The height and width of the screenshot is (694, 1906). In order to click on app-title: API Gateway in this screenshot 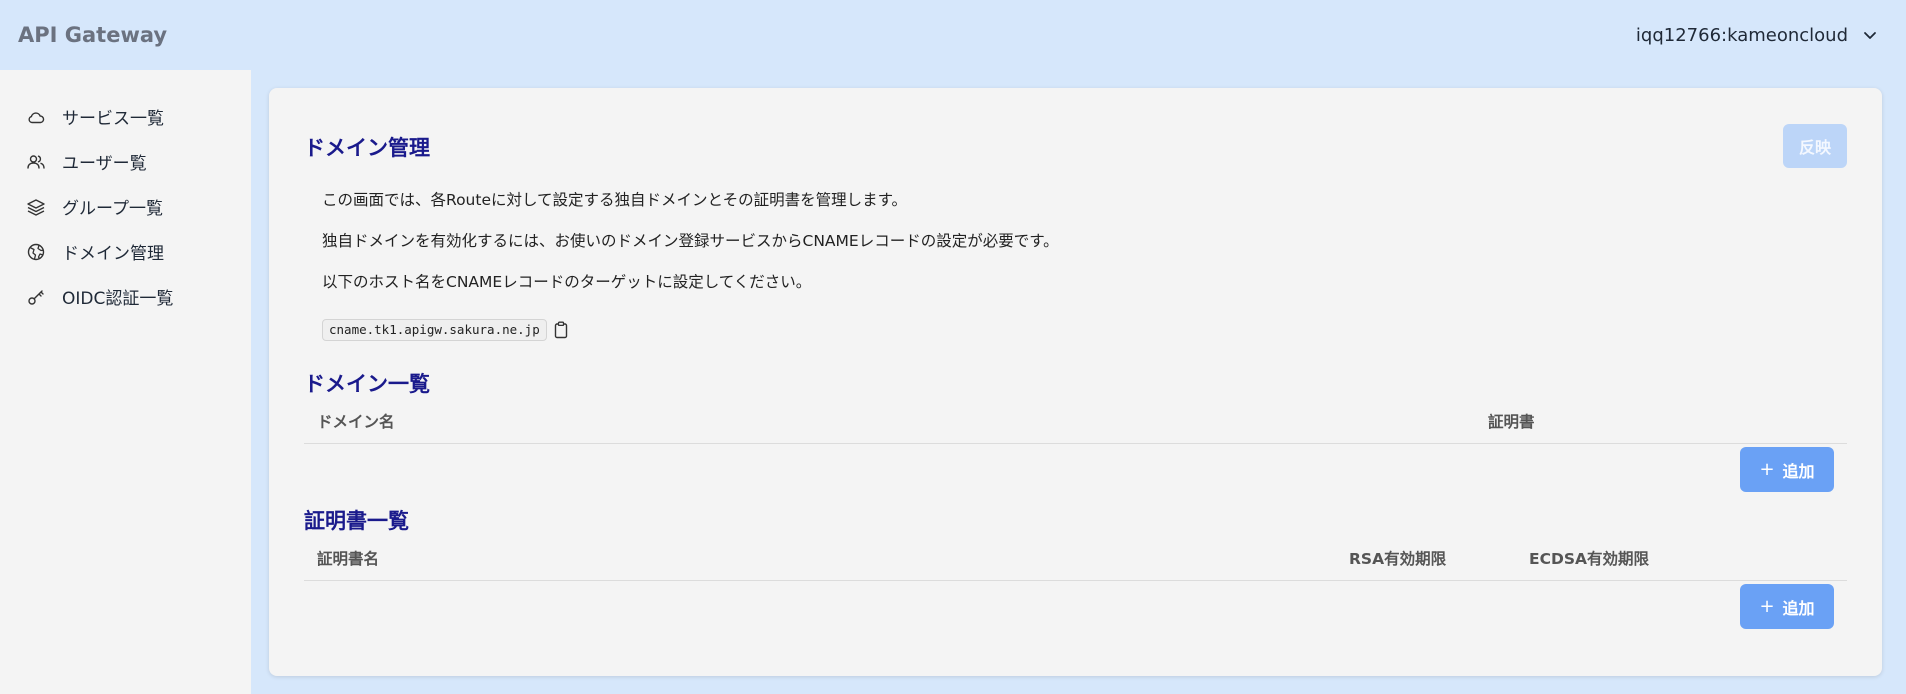, I will do `click(93, 35)`.